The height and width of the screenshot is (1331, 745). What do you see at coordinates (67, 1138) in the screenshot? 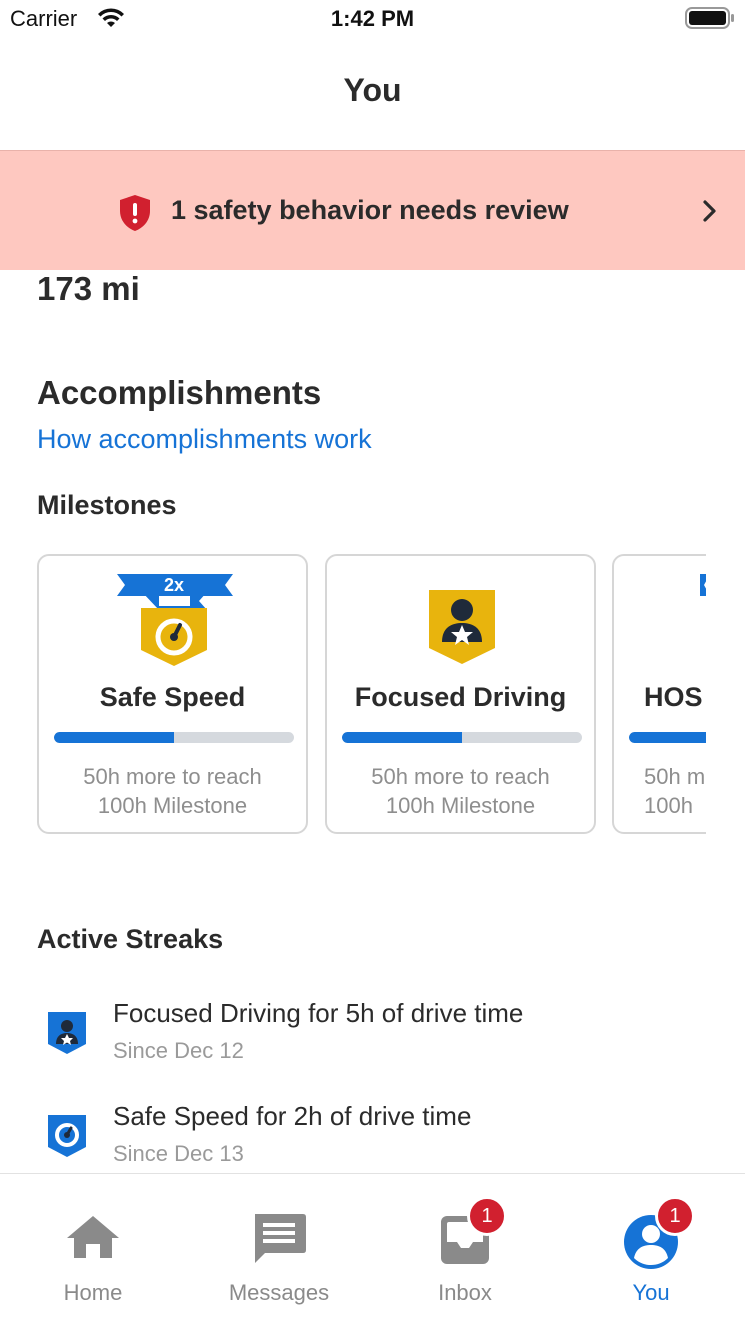
I see `speedometer-icon` at bounding box center [67, 1138].